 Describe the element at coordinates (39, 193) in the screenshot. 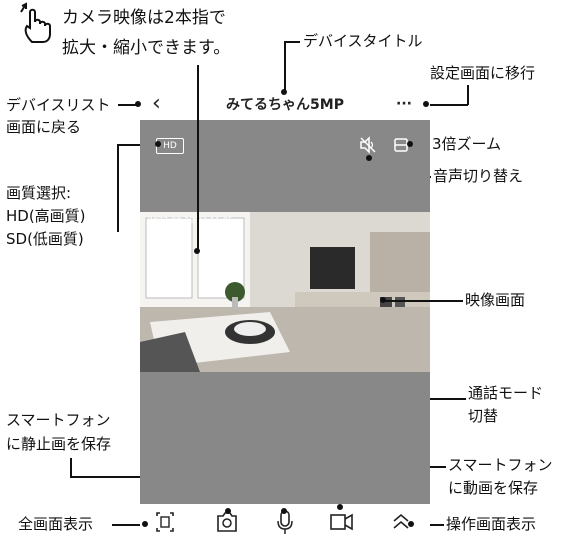

I see `quality-annotation-line1: 画質選択:` at that location.